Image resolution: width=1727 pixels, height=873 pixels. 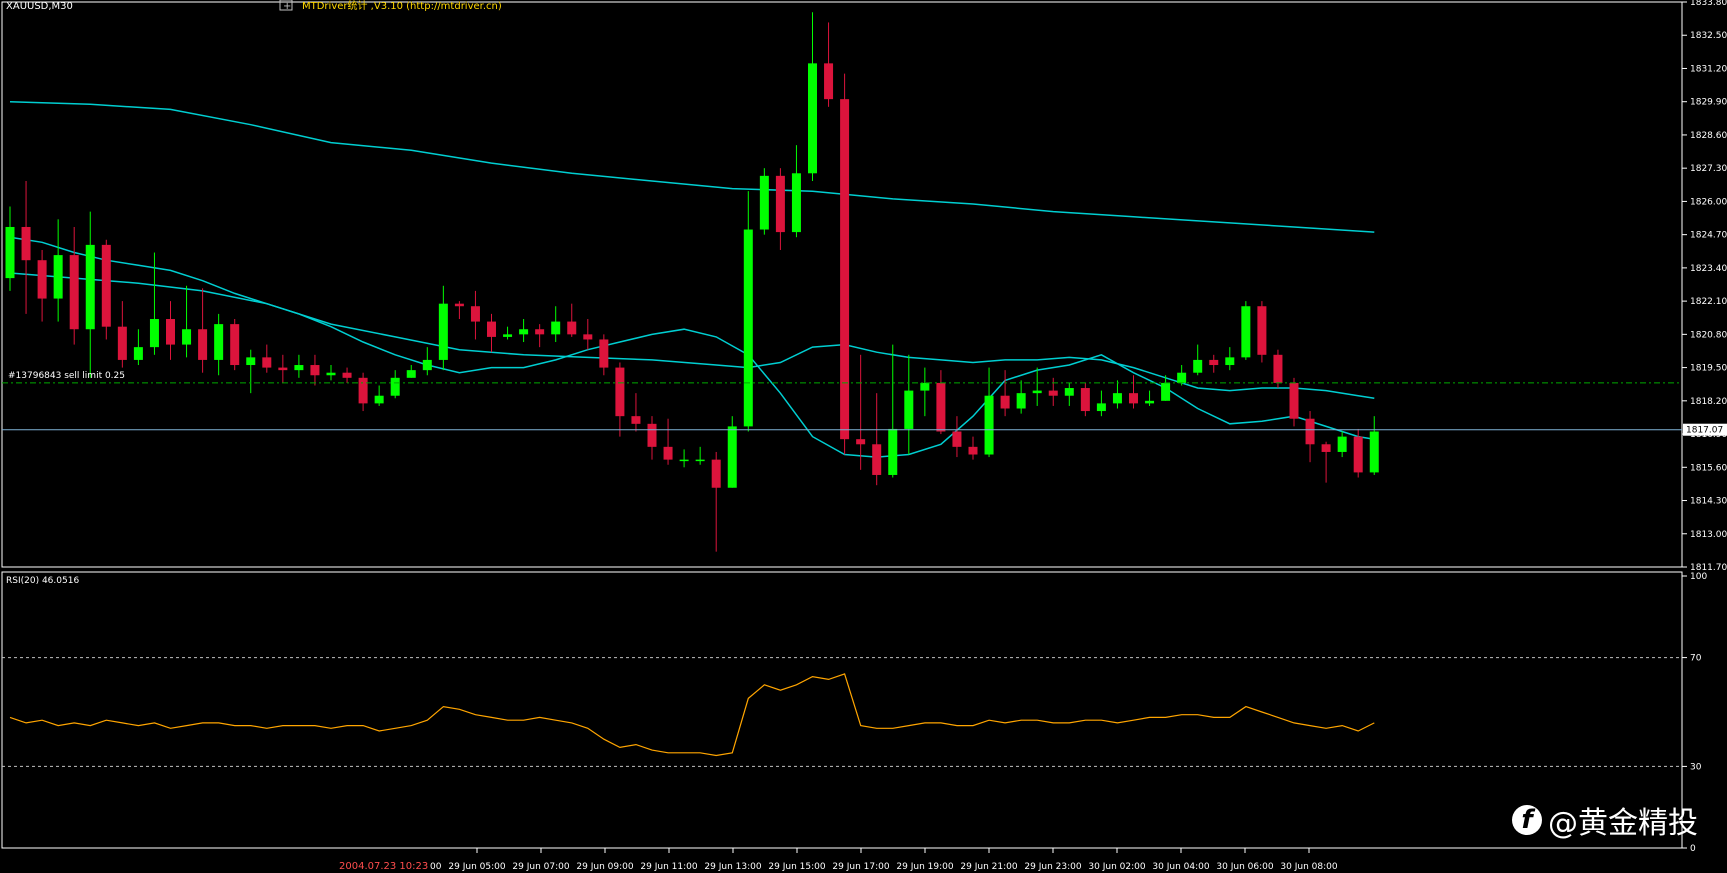 I want to click on price-tick-label: 1818.20, so click(x=1708, y=402).